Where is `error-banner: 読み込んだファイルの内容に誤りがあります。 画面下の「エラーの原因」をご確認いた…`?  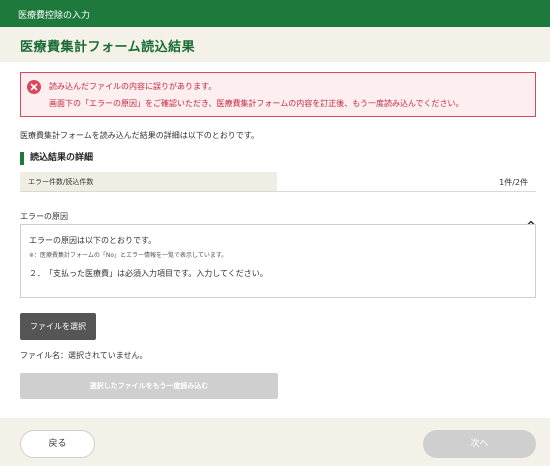
error-banner: 読み込んだファイルの内容に誤りがあります。 画面下の「エラーの原因」をご確認いた… is located at coordinates (278, 94).